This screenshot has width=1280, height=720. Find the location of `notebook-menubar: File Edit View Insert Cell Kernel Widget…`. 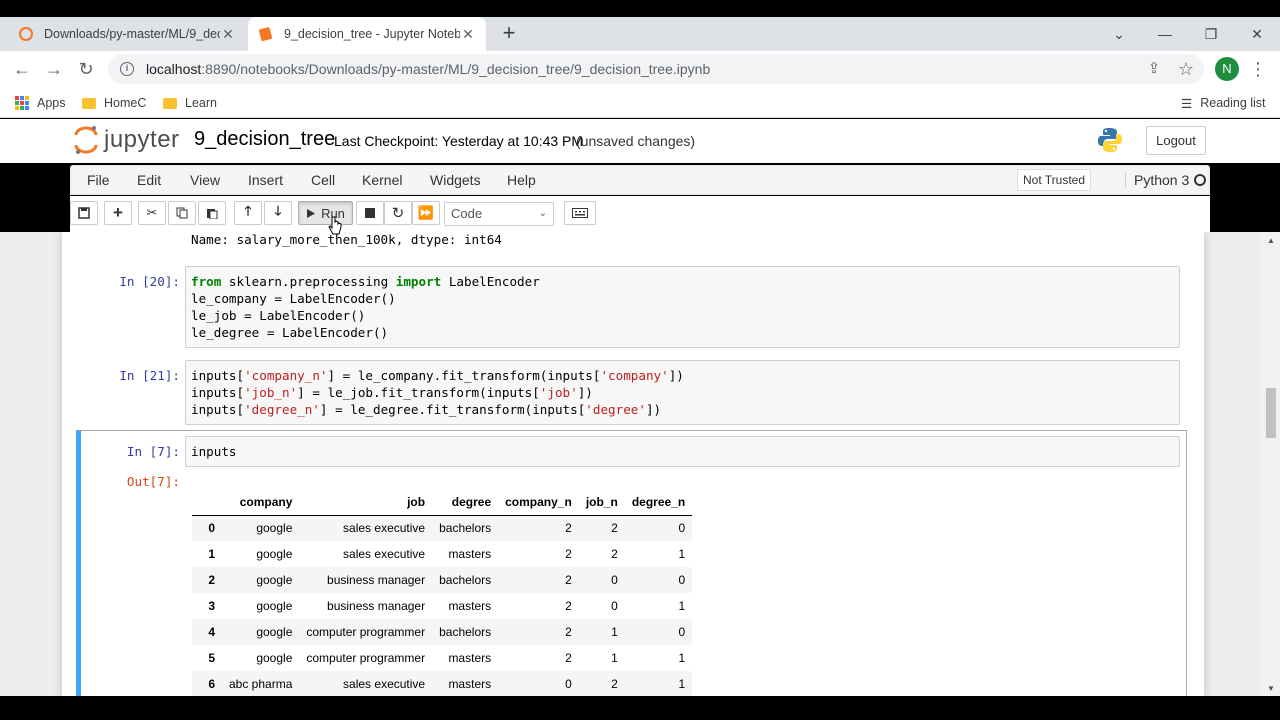

notebook-menubar: File Edit View Insert Cell Kernel Widget… is located at coordinates (640, 180).